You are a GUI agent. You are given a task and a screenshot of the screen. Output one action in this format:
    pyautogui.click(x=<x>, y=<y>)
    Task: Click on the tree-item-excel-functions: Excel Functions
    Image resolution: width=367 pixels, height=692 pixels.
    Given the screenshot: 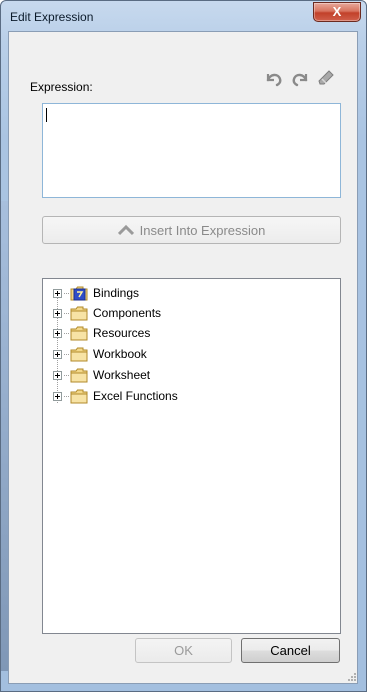 What is the action you would take?
    pyautogui.click(x=115, y=396)
    